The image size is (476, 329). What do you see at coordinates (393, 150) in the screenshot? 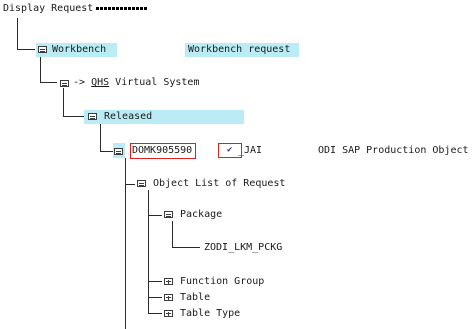
I see `request-description: ODI SAP Production Object` at bounding box center [393, 150].